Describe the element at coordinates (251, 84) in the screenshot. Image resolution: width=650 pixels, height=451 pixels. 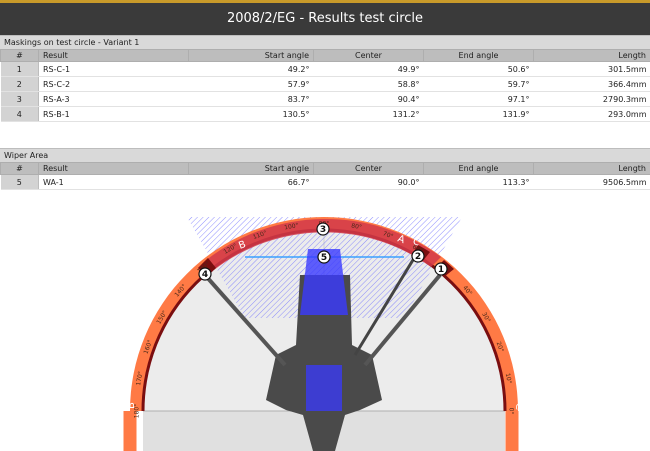
I see `row-start-angle: 57.9°` at that location.